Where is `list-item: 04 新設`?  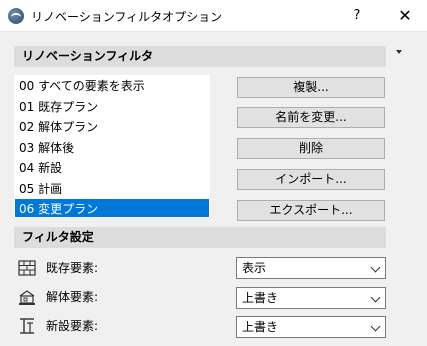
list-item: 04 新設 is located at coordinates (112, 168).